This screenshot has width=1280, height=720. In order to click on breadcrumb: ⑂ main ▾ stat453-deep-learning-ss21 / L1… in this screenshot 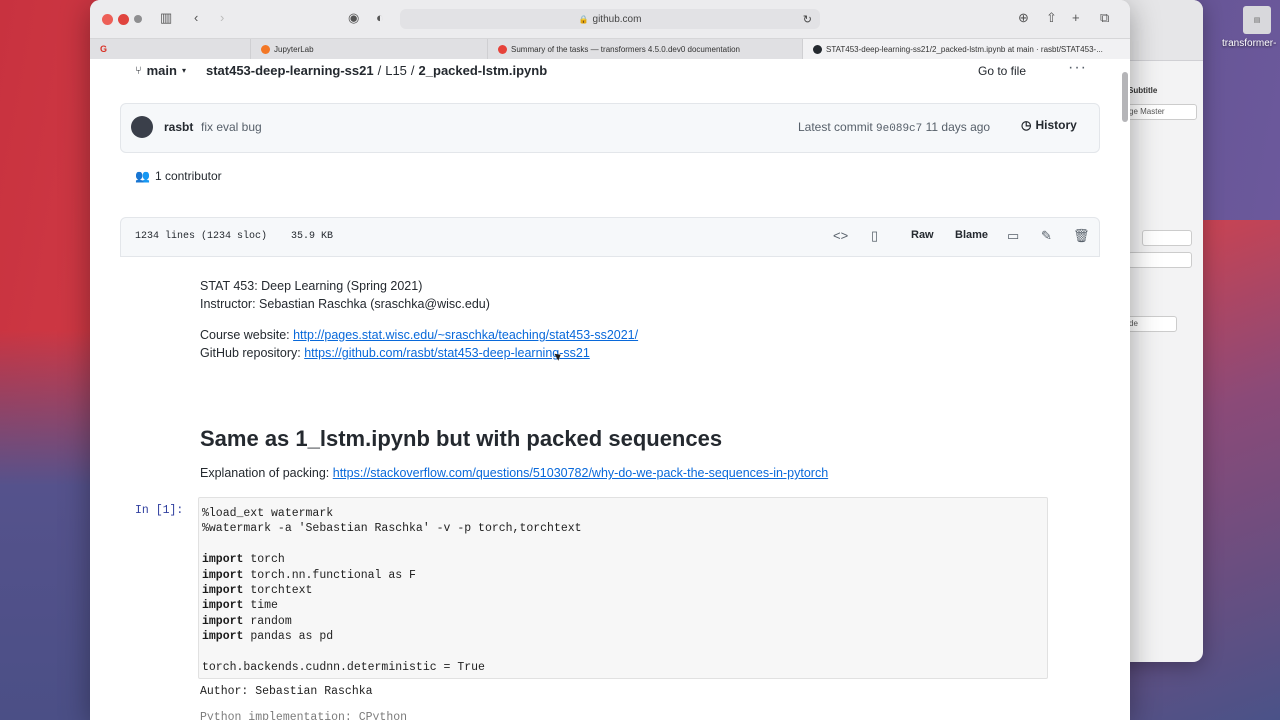, I will do `click(341, 70)`.